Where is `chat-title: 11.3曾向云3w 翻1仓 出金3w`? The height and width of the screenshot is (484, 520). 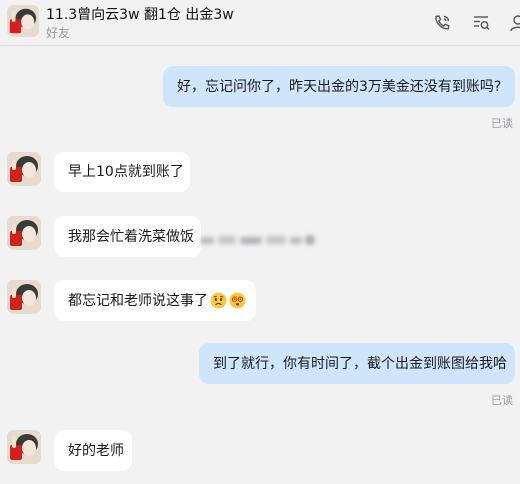
chat-title: 11.3曾向云3w 翻1仓 出金3w is located at coordinates (140, 15).